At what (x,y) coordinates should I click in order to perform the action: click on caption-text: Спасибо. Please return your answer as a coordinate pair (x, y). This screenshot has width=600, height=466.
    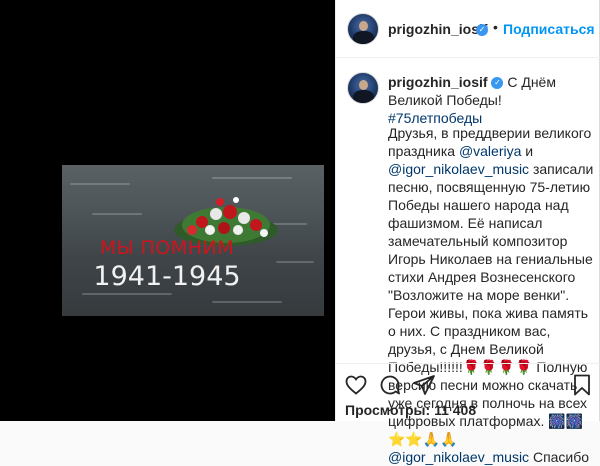
    Looking at the image, I should click on (559, 457).